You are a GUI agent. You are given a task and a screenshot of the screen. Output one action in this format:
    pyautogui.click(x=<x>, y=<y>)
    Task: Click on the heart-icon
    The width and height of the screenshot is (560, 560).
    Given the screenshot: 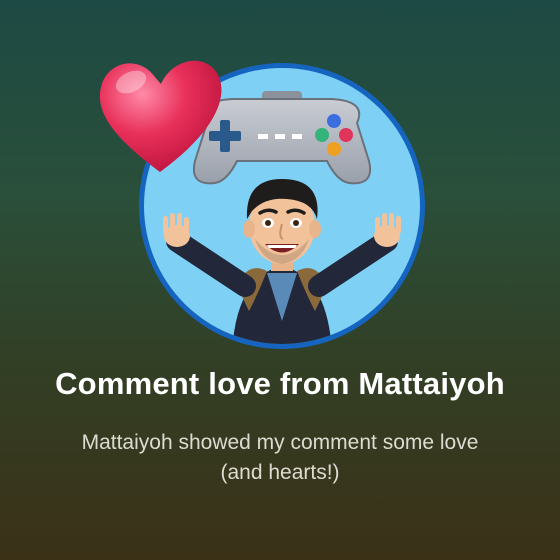 What is the action you would take?
    pyautogui.click(x=160, y=114)
    